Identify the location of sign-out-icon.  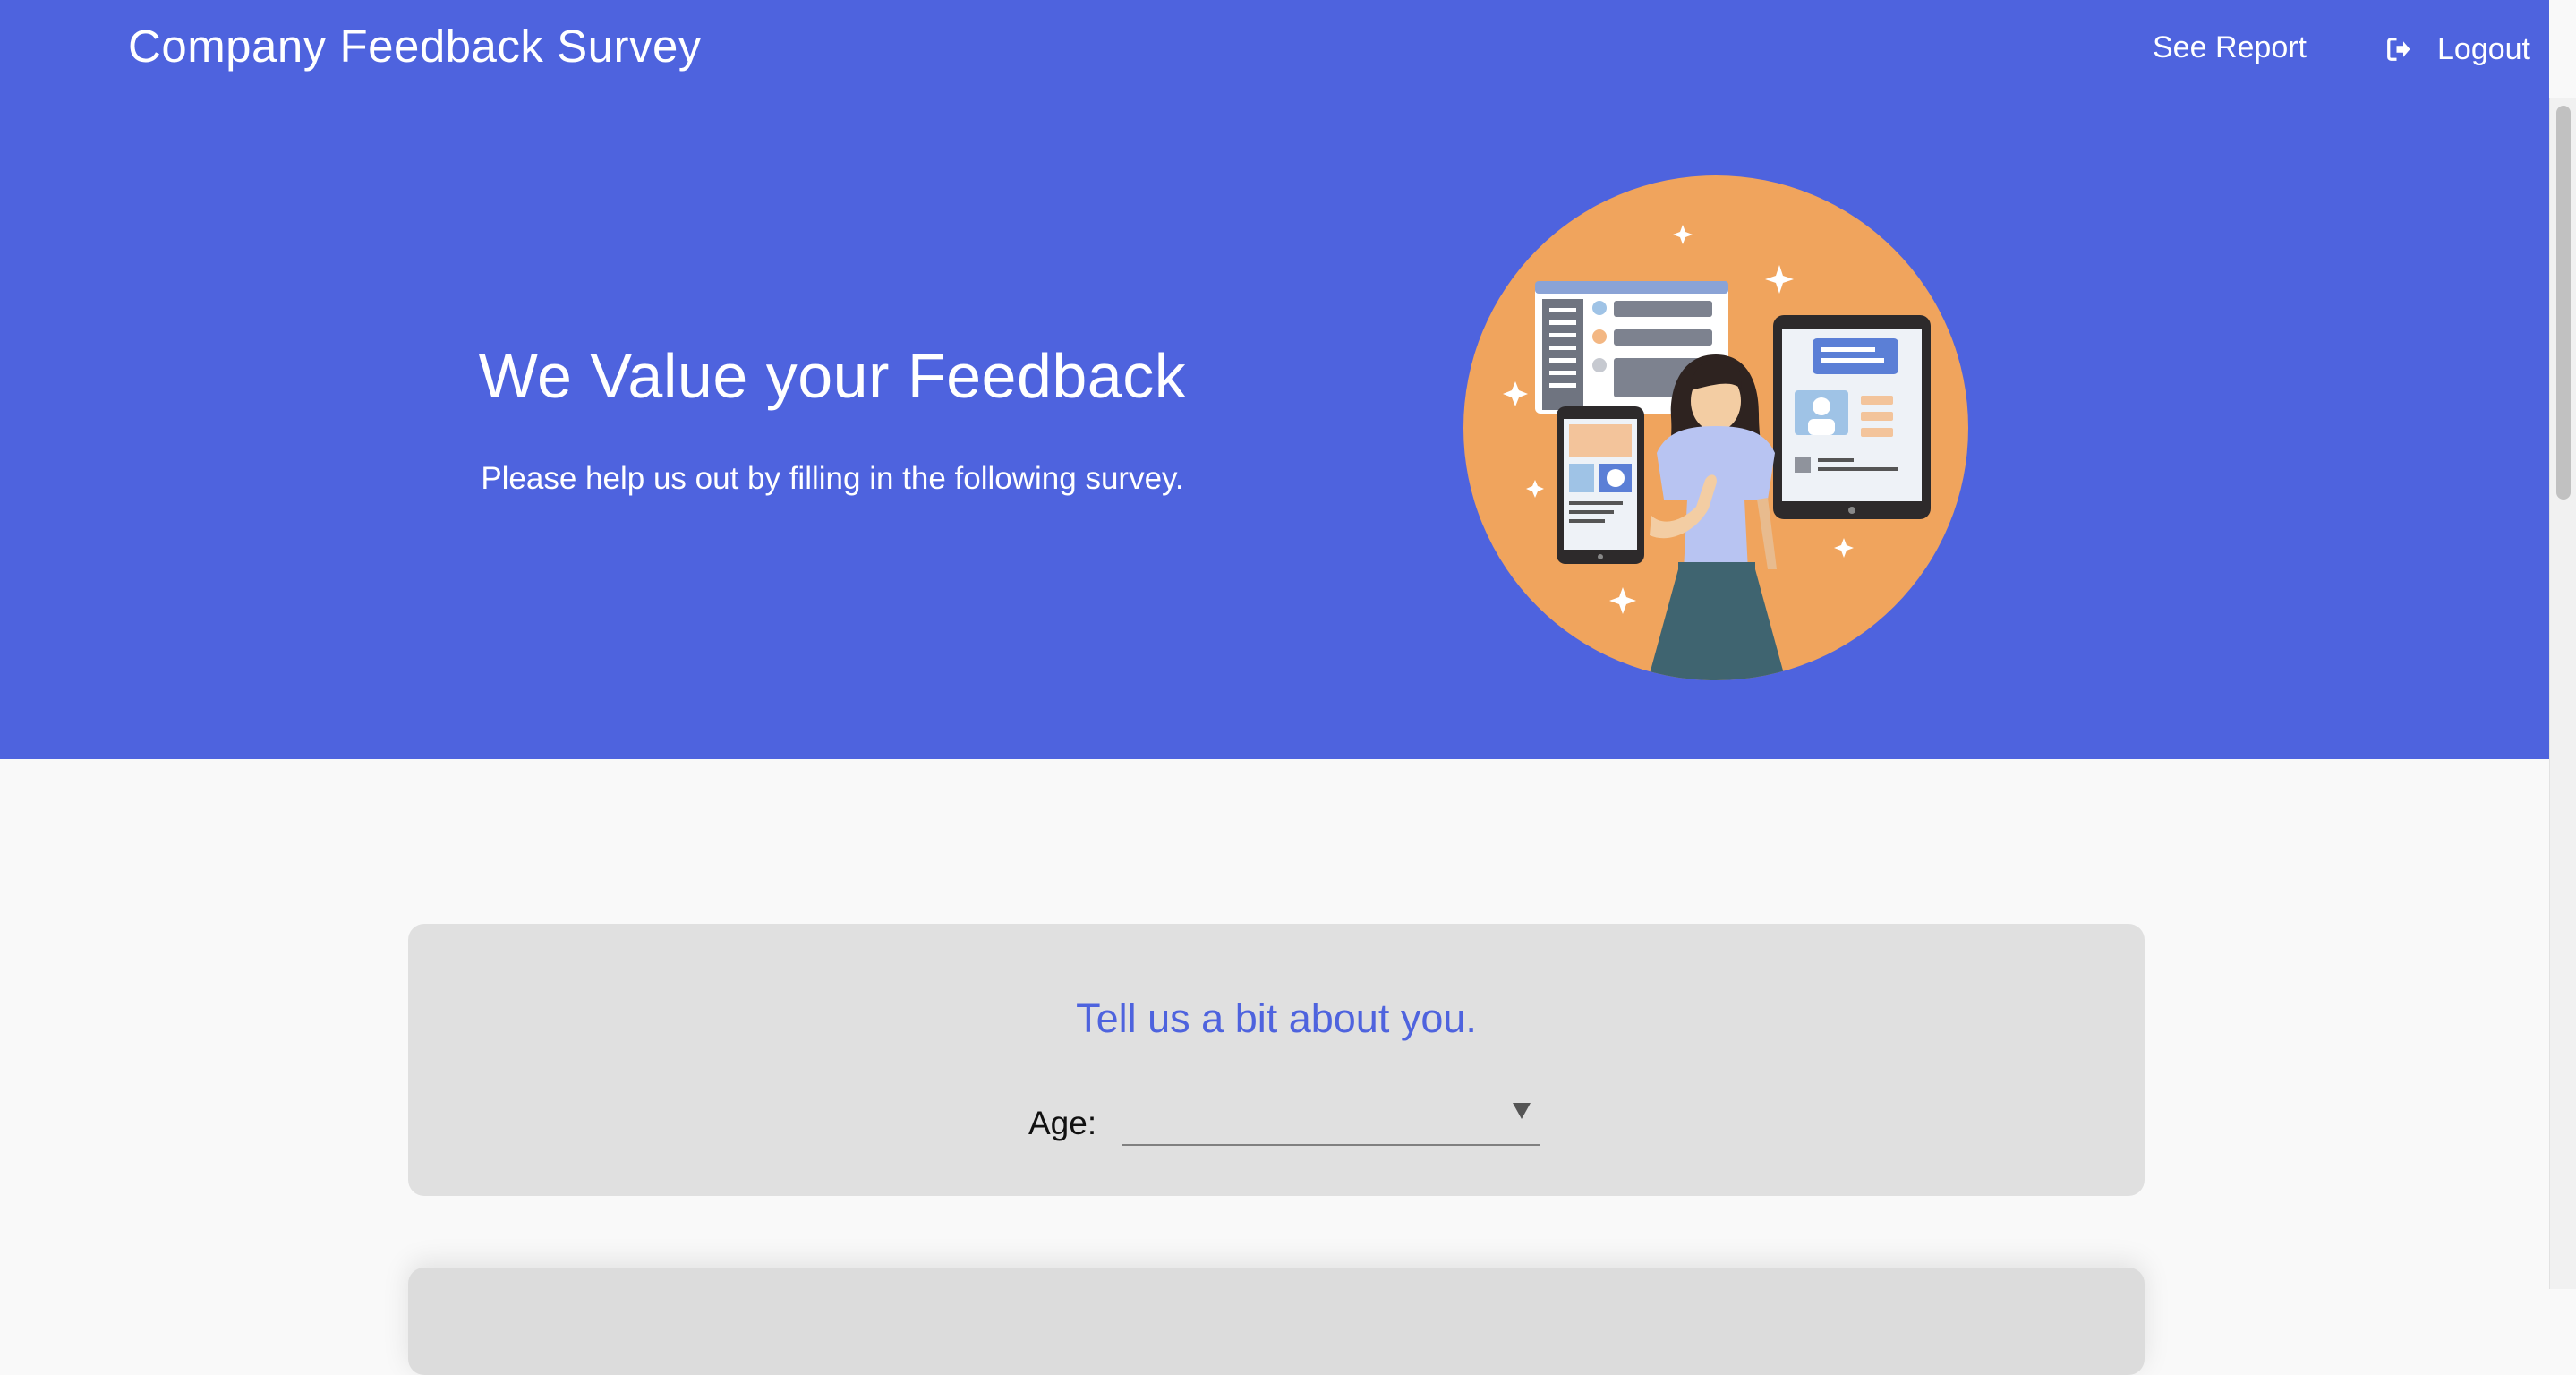
(2398, 49).